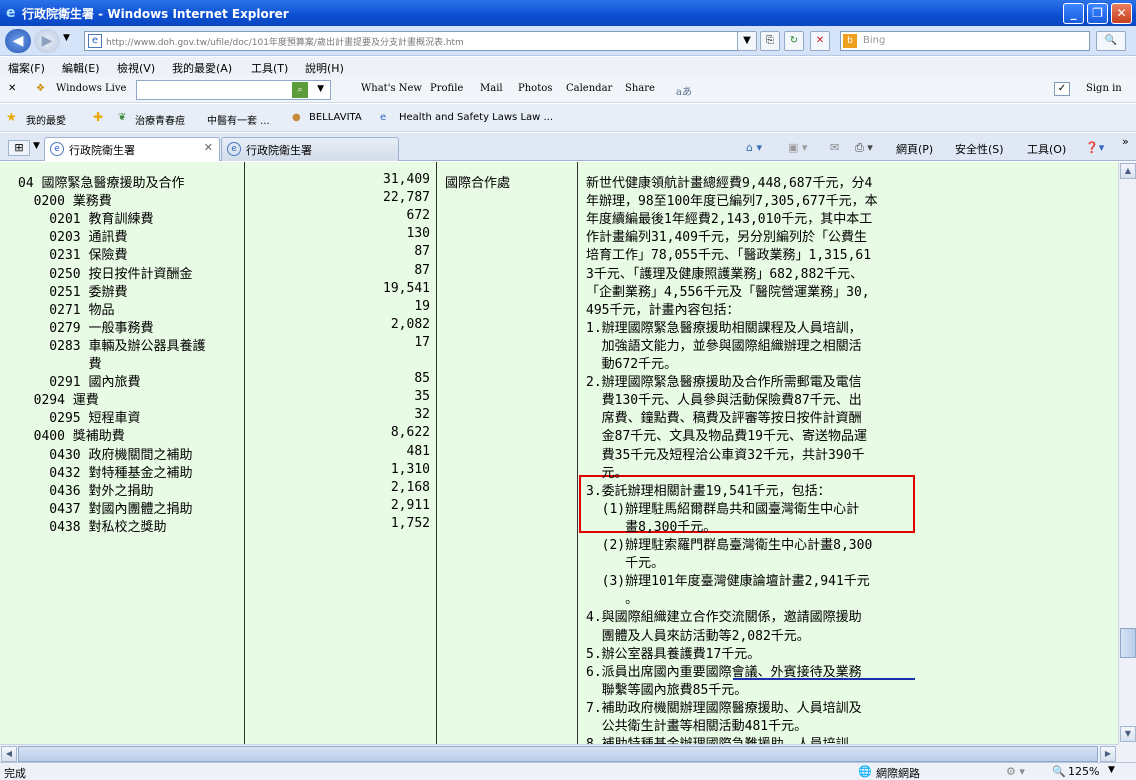  Describe the element at coordinates (794, 41) in the screenshot. I see `refresh-icon: ↻` at that location.